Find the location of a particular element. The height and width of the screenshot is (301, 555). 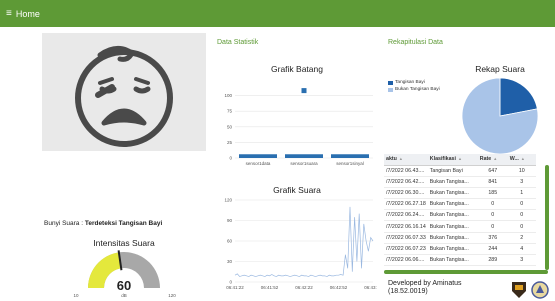

table-row: /7/2022 06.07.23 Bukan Tangisa... 244 4 is located at coordinates (460, 249).